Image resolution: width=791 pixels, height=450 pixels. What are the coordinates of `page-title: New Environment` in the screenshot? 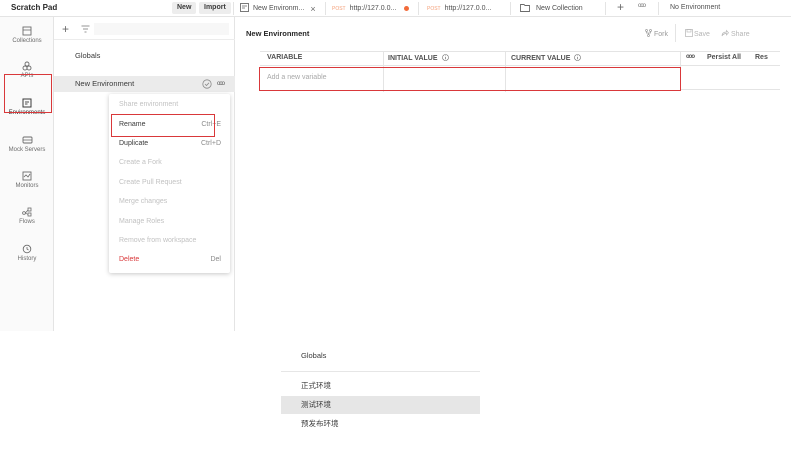 It's located at (278, 33).